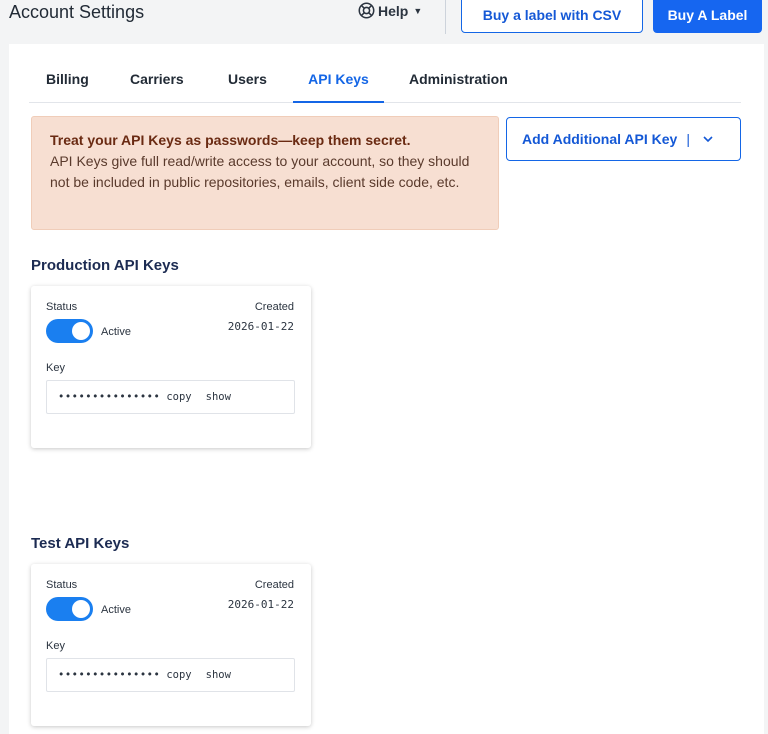 This screenshot has height=734, width=768. What do you see at coordinates (77, 12) in the screenshot?
I see `page-title: Account Settings` at bounding box center [77, 12].